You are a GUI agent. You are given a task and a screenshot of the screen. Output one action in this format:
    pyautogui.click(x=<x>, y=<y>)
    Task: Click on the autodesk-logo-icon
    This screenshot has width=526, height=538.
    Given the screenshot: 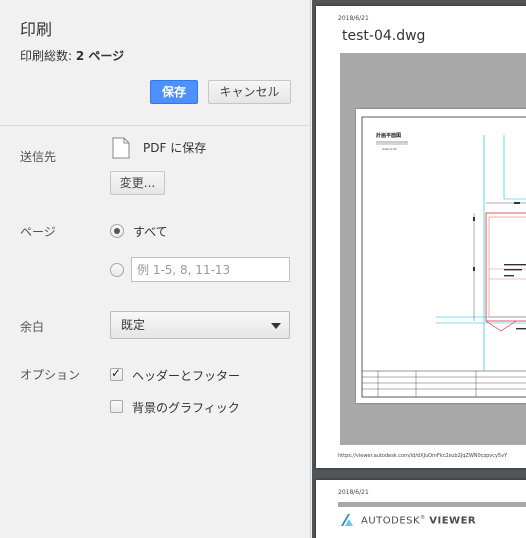 What is the action you would take?
    pyautogui.click(x=347, y=520)
    